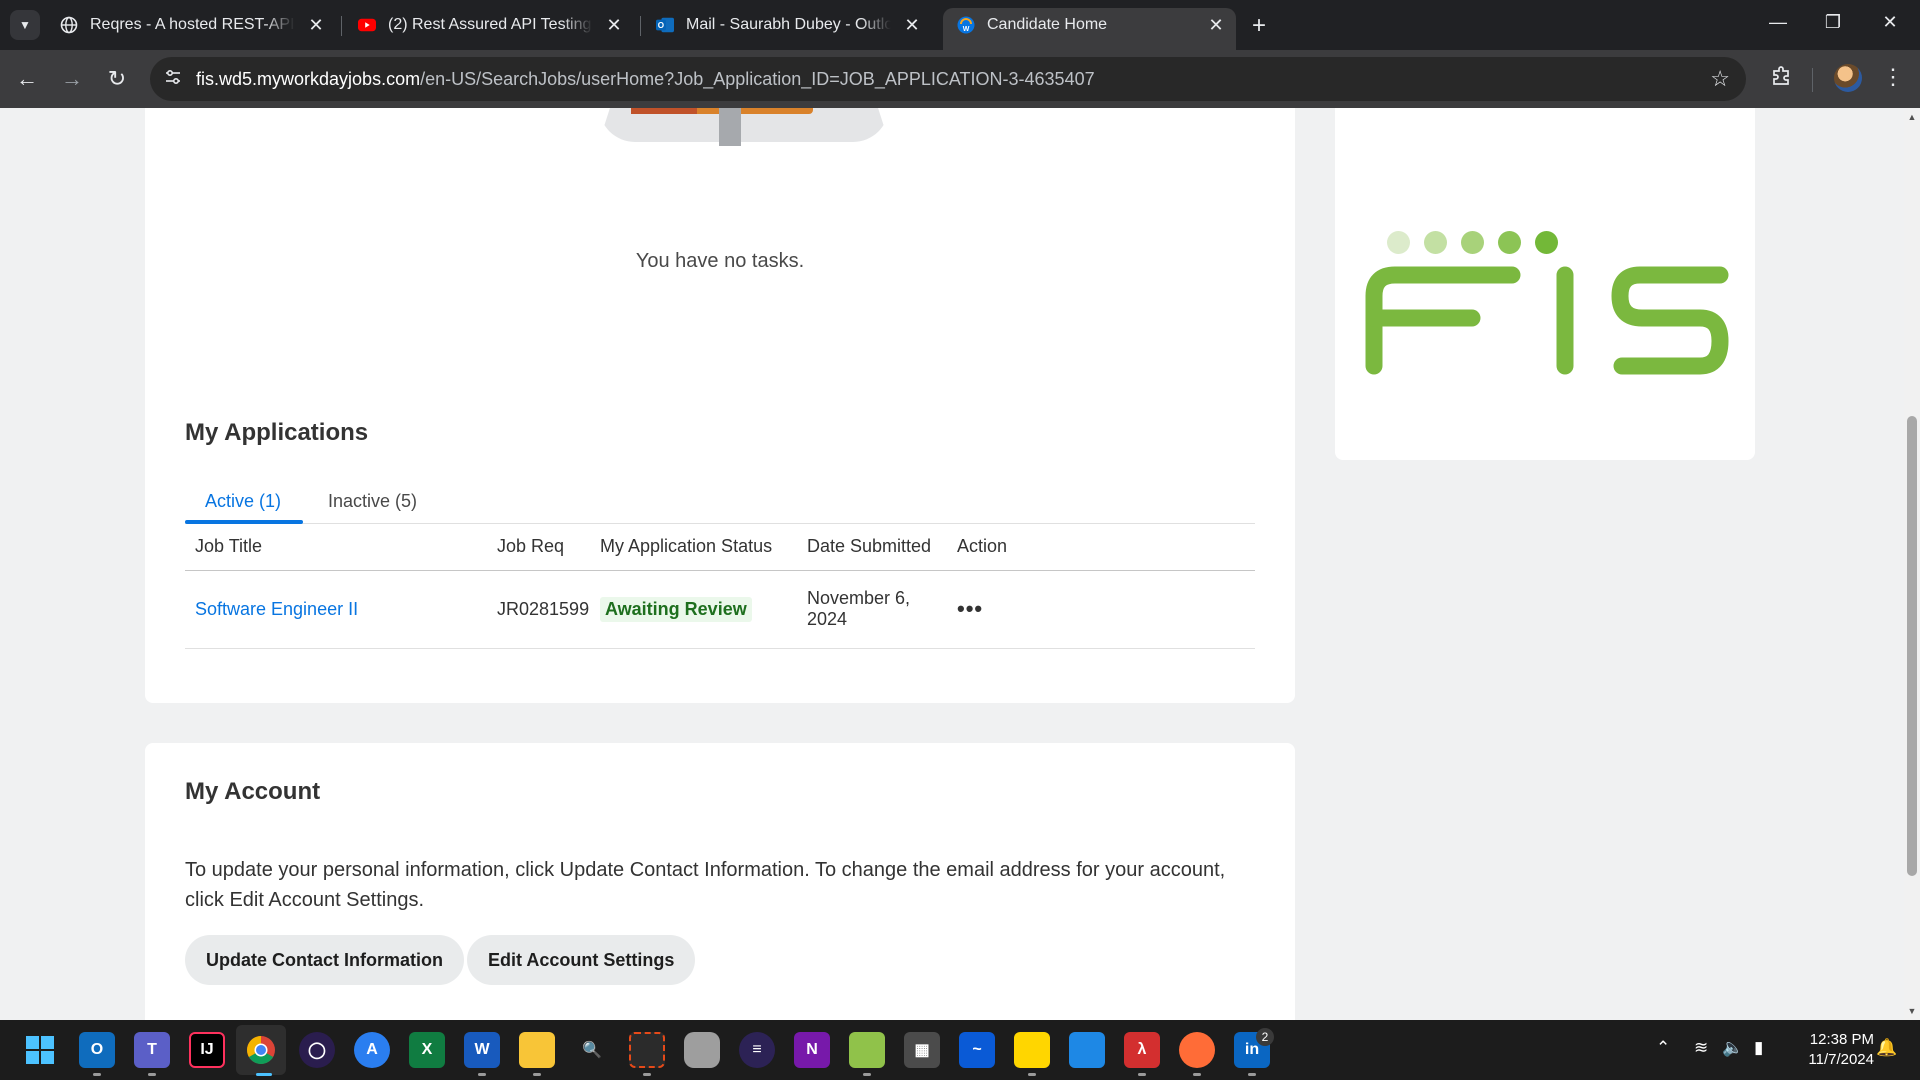 This screenshot has width=1920, height=1080. I want to click on wifi-icon: ≋, so click(1701, 1048).